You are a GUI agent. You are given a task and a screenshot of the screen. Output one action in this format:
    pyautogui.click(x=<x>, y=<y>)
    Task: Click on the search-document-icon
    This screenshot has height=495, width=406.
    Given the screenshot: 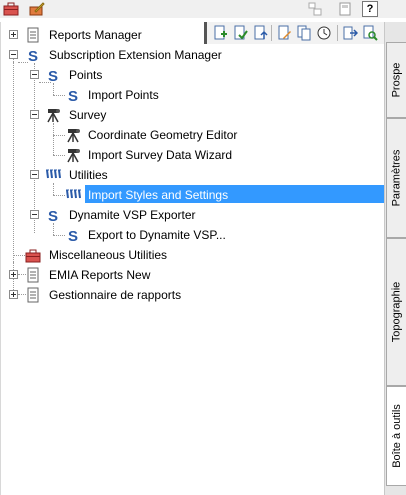 What is the action you would take?
    pyautogui.click(x=370, y=33)
    